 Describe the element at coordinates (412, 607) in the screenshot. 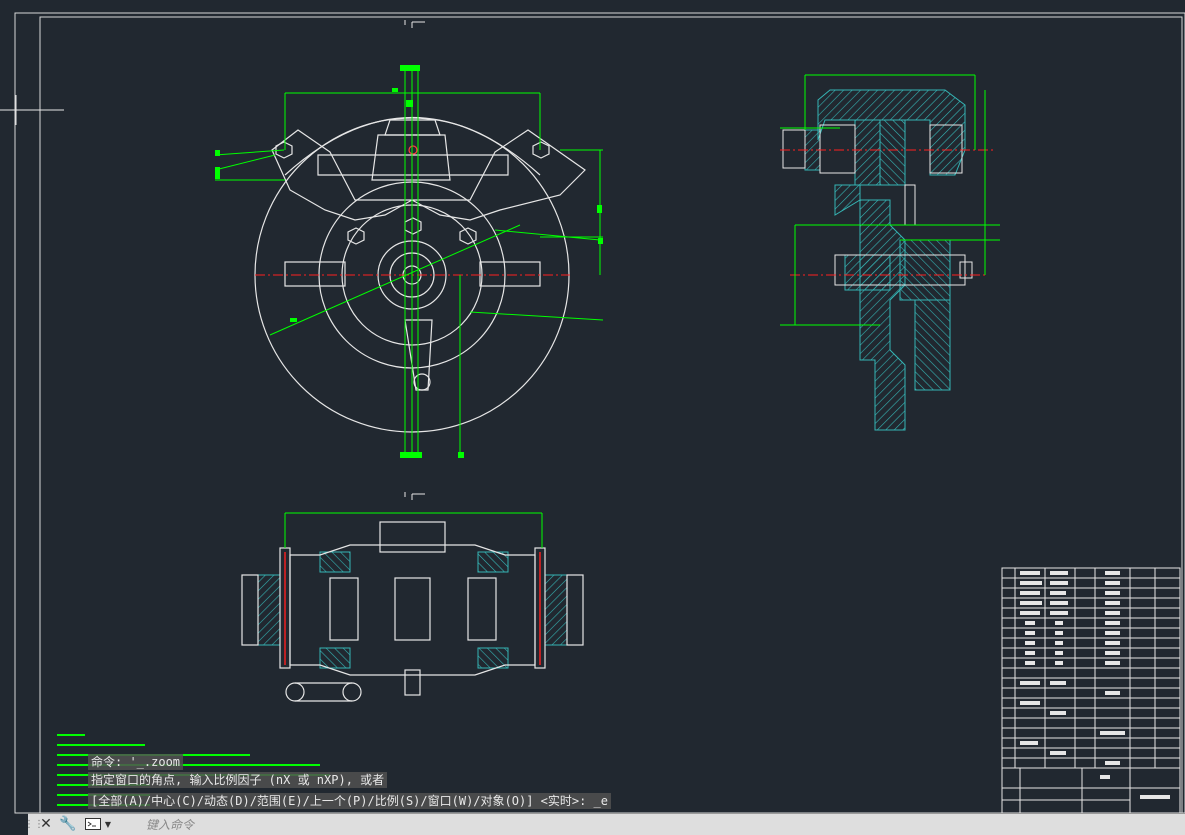

I see `top-view` at that location.